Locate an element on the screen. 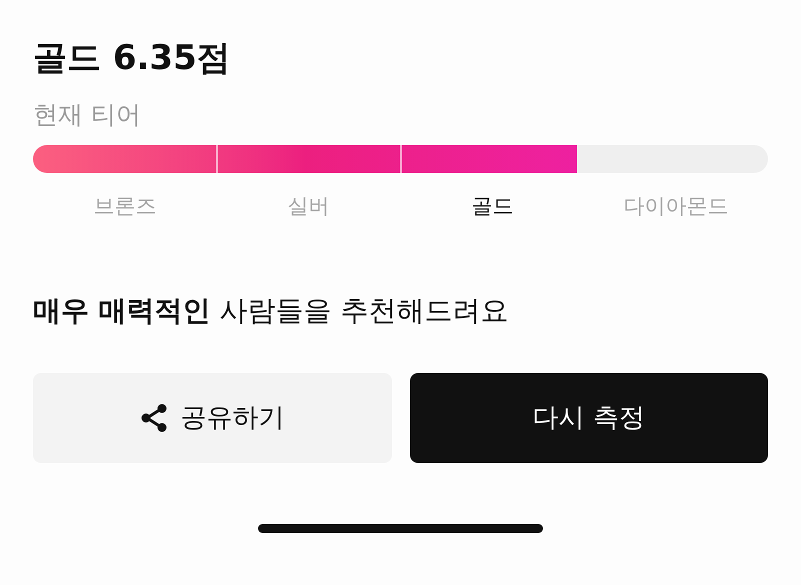 The width and height of the screenshot is (801, 585). share-button: 공유하기 is located at coordinates (212, 418).